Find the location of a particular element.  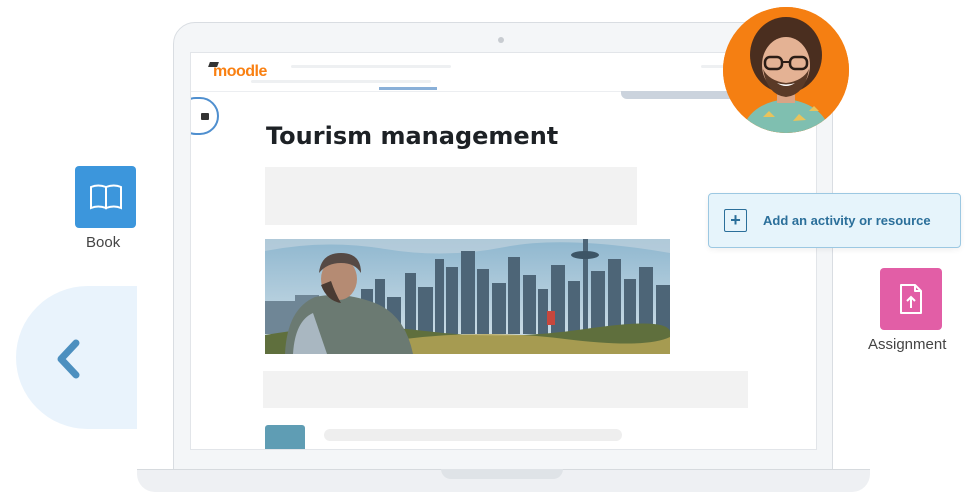

book-icon is located at coordinates (105, 197).